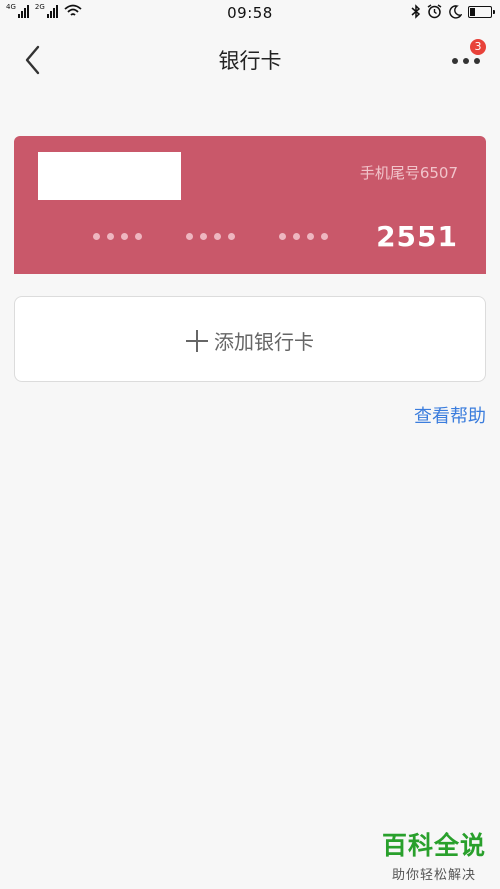 The width and height of the screenshot is (500, 889). What do you see at coordinates (450, 415) in the screenshot?
I see `help-link: 查看帮助` at bounding box center [450, 415].